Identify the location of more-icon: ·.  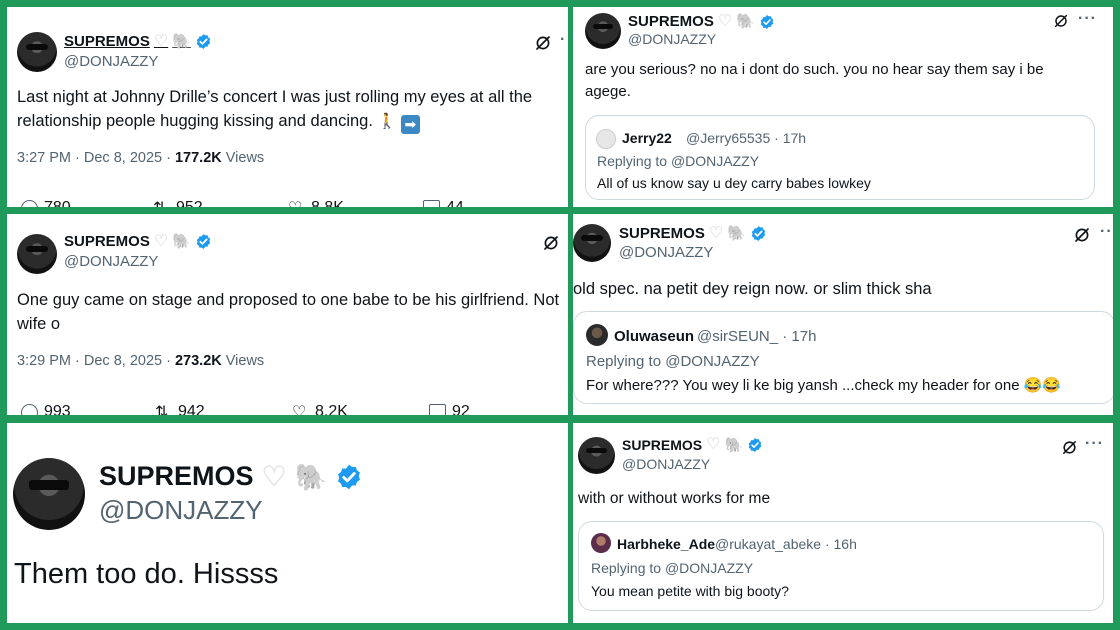
(563, 40).